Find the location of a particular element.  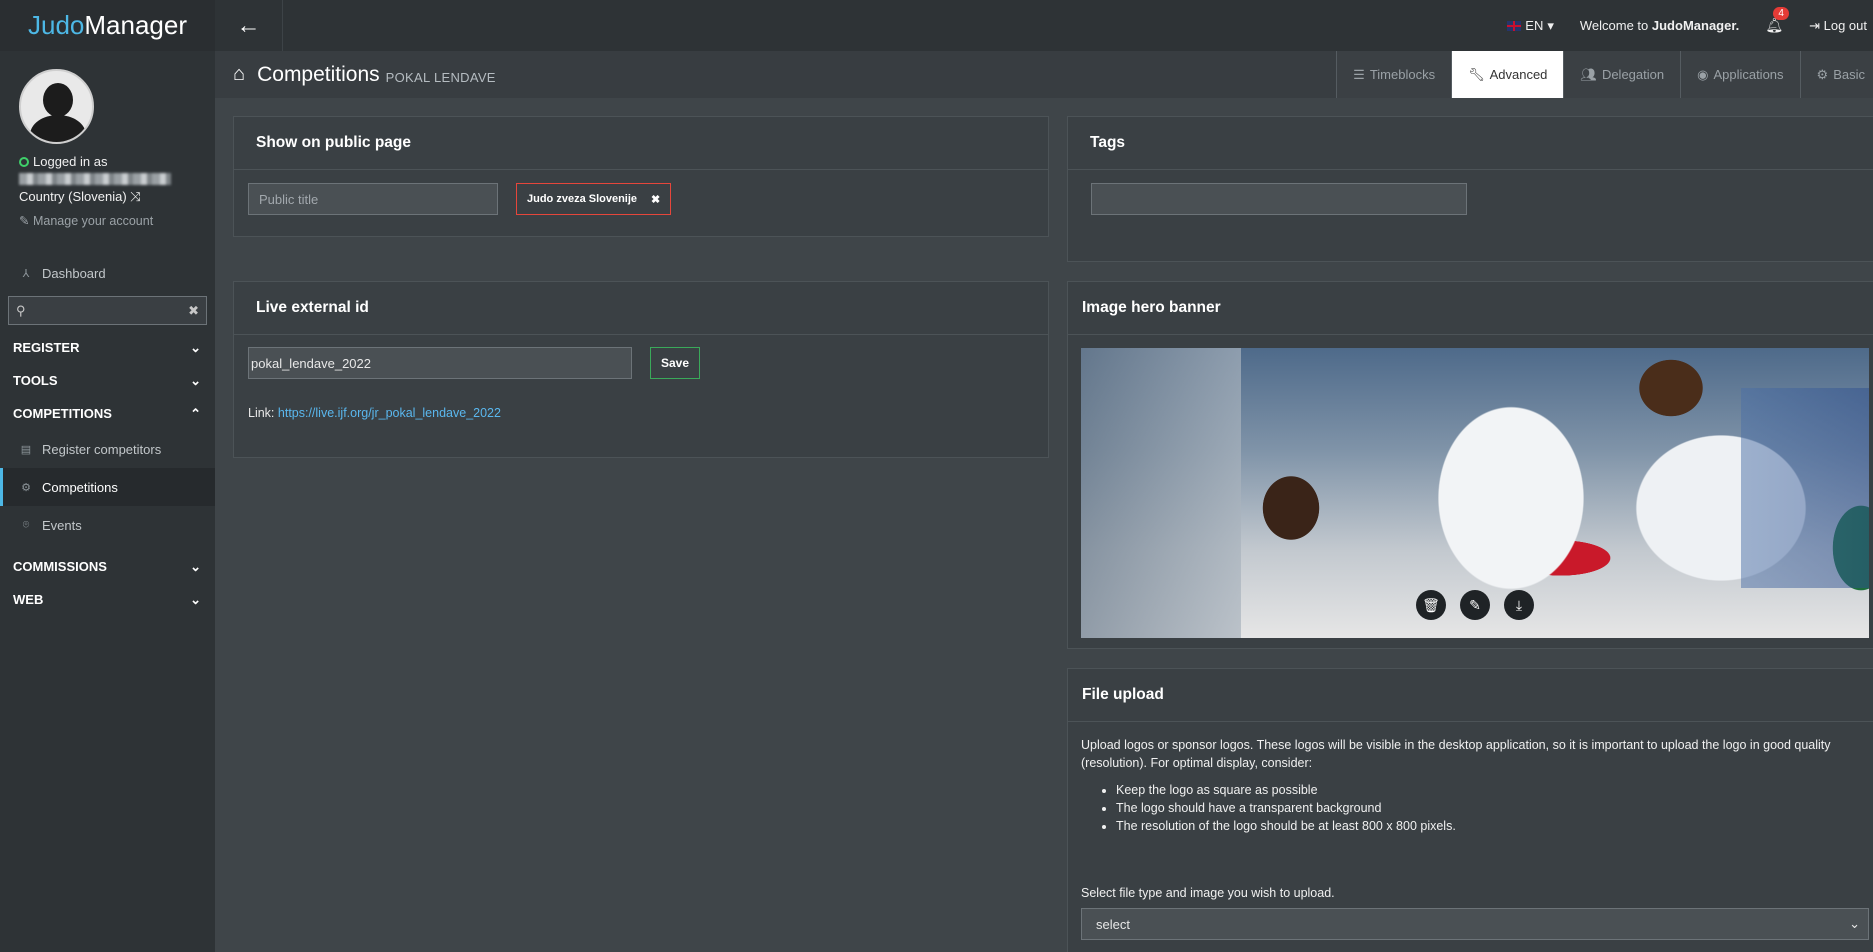

avatar is located at coordinates (56, 106).